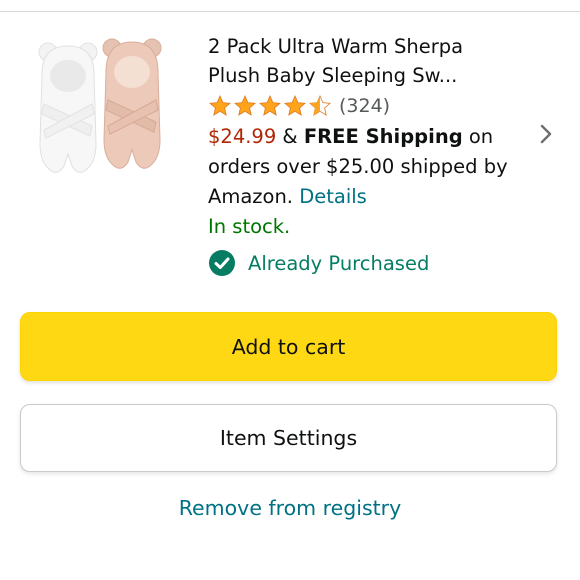 The width and height of the screenshot is (580, 580). I want to click on rating-row: (324), so click(358, 106).